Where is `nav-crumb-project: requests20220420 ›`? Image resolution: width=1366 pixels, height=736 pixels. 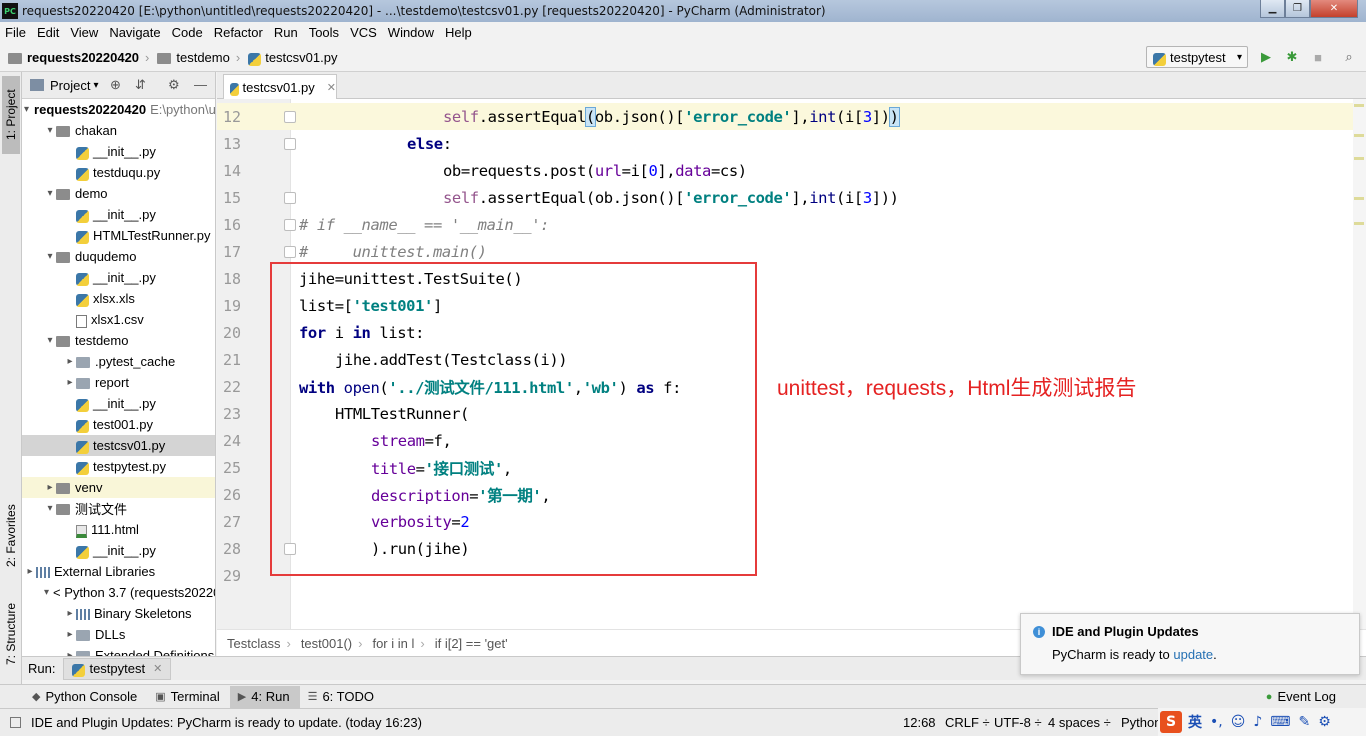 nav-crumb-project: requests20220420 › is located at coordinates (78, 57).